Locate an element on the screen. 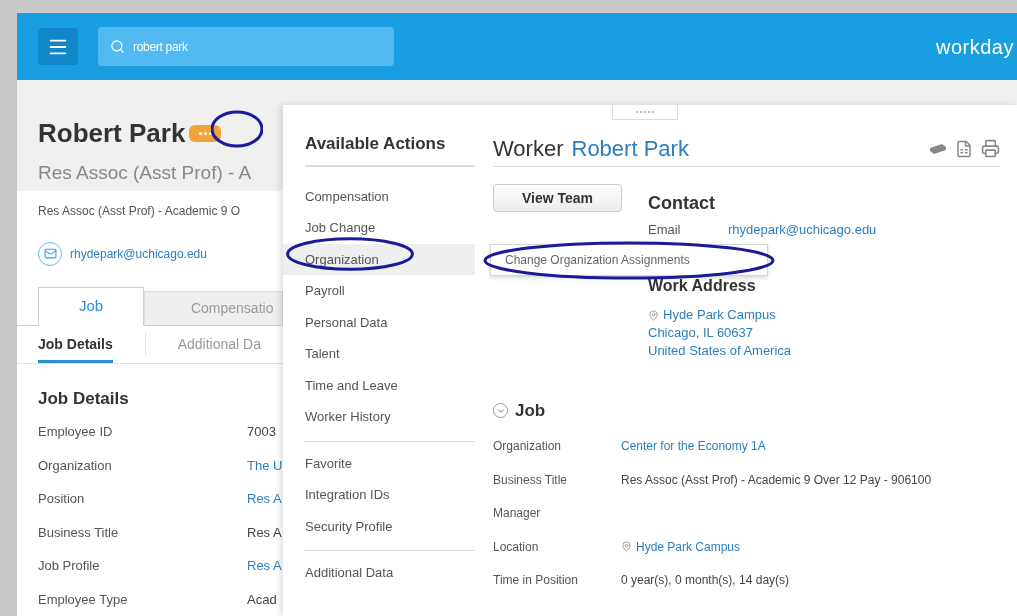  field-label: Position is located at coordinates (62, 499).